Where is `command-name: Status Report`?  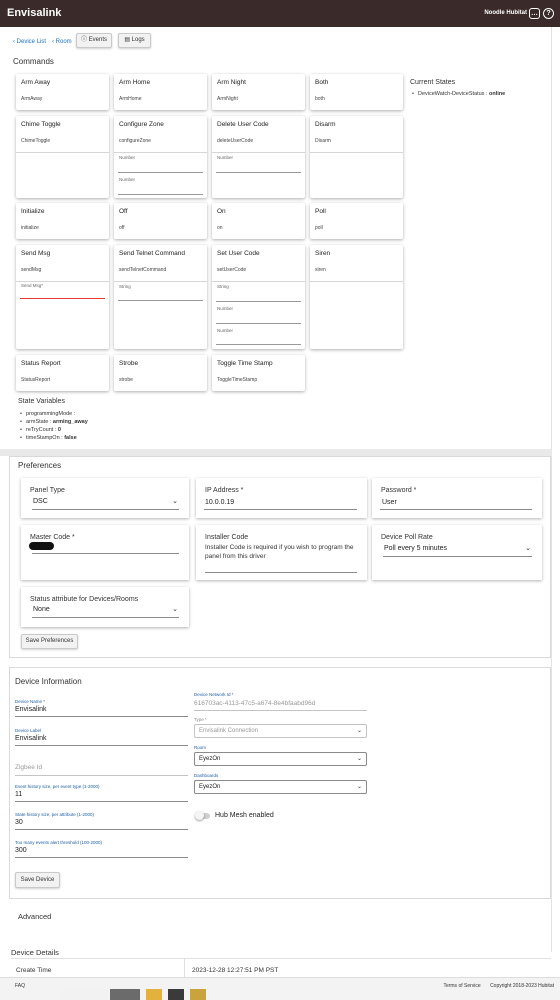 command-name: Status Report is located at coordinates (41, 363).